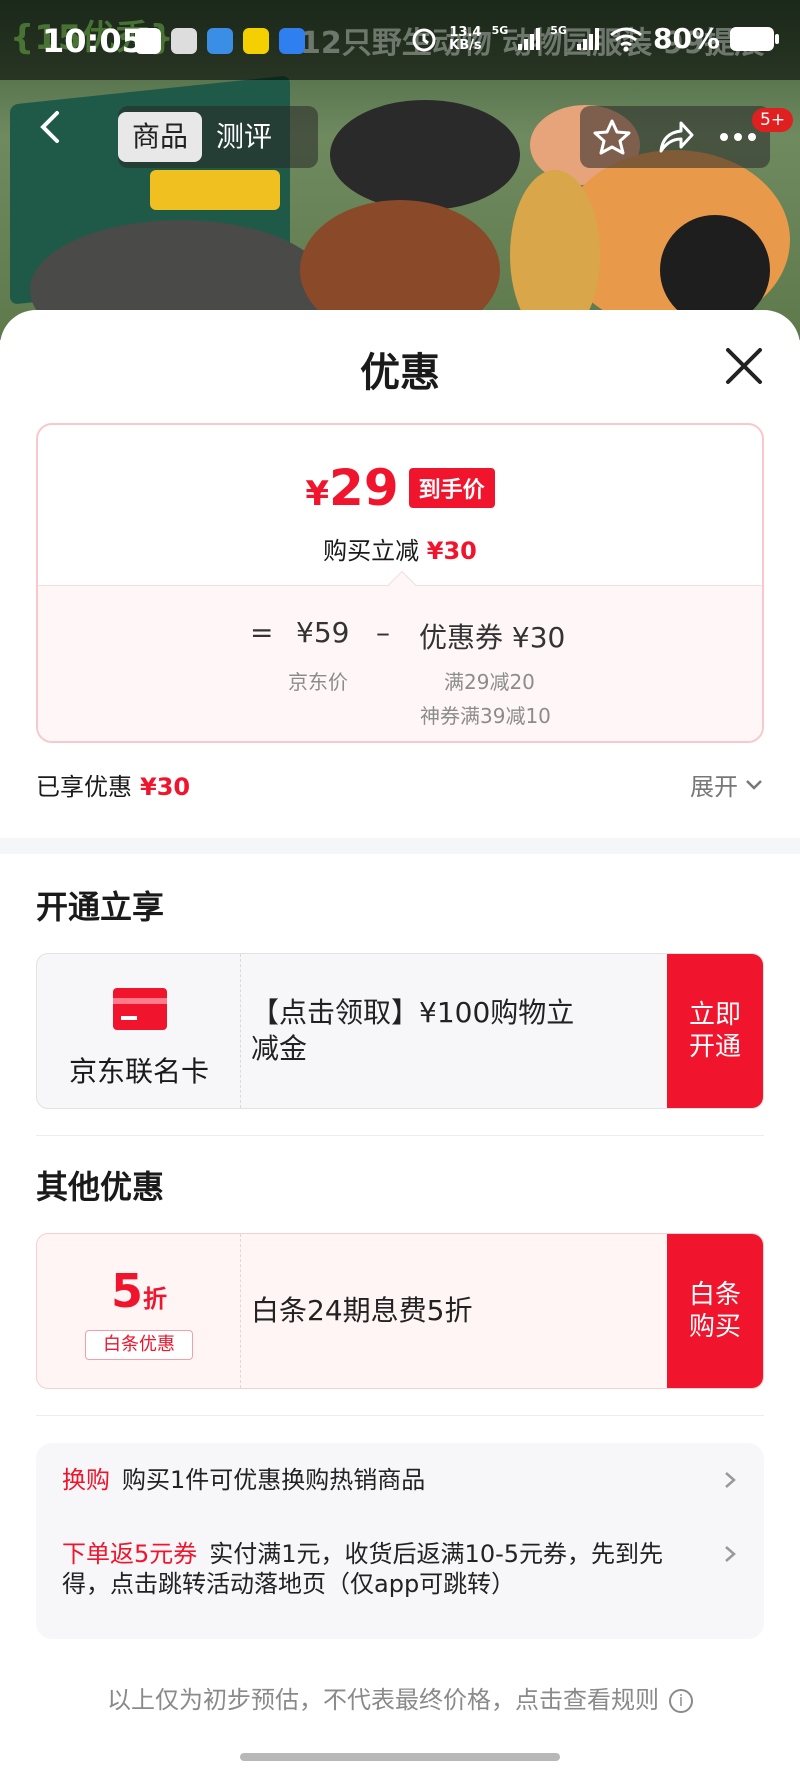  I want to click on price-breakdown: = ¥59 – 优惠券 ¥30 京东价 满29减20 神券满39减10, so click(400, 663).